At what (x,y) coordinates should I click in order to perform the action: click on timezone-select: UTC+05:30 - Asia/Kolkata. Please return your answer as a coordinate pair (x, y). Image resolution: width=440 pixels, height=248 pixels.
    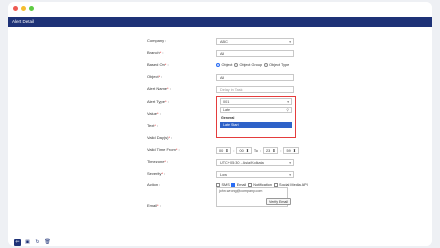
    Looking at the image, I should click on (255, 162).